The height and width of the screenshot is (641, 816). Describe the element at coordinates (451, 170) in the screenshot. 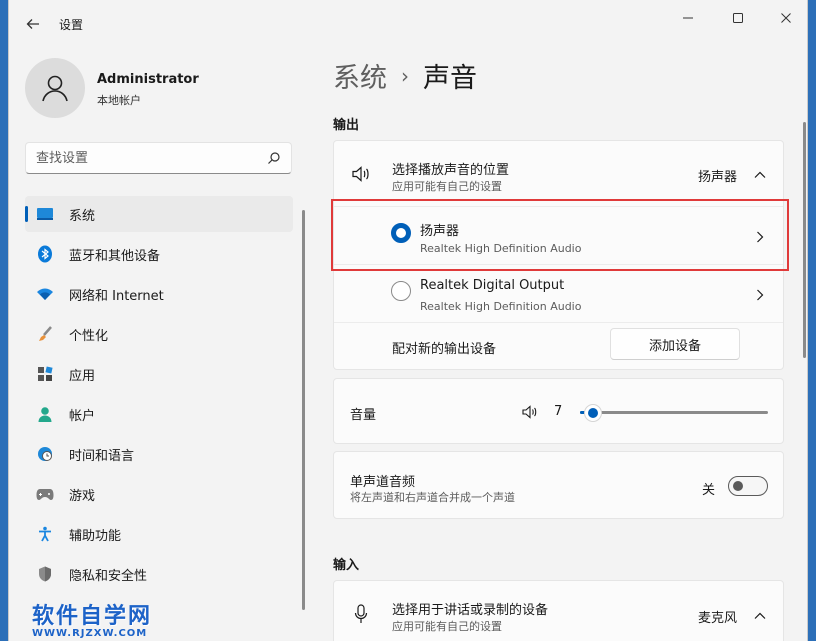

I see `choose-output-title: 选择播放声音的位置` at that location.